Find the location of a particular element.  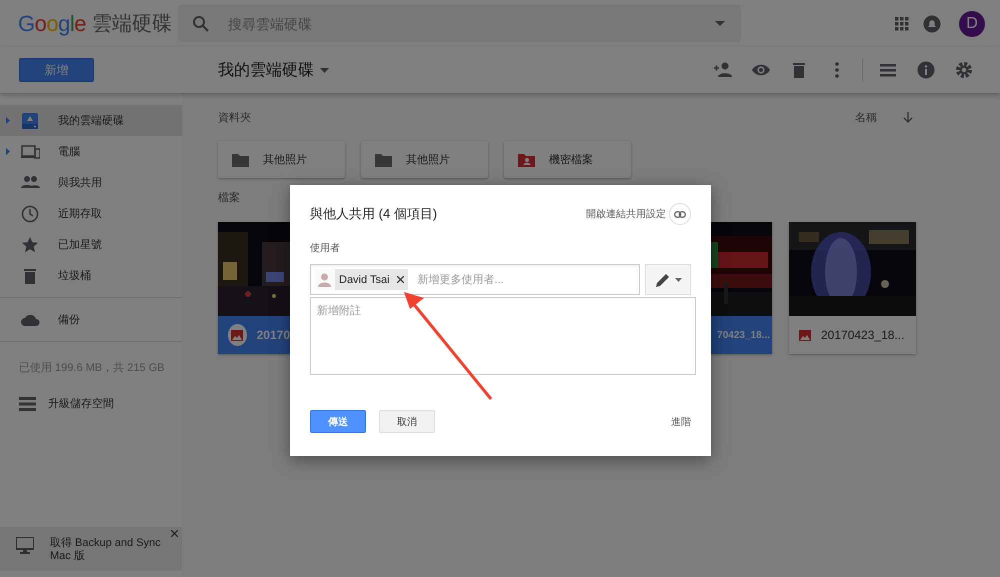

info-icon is located at coordinates (926, 70).